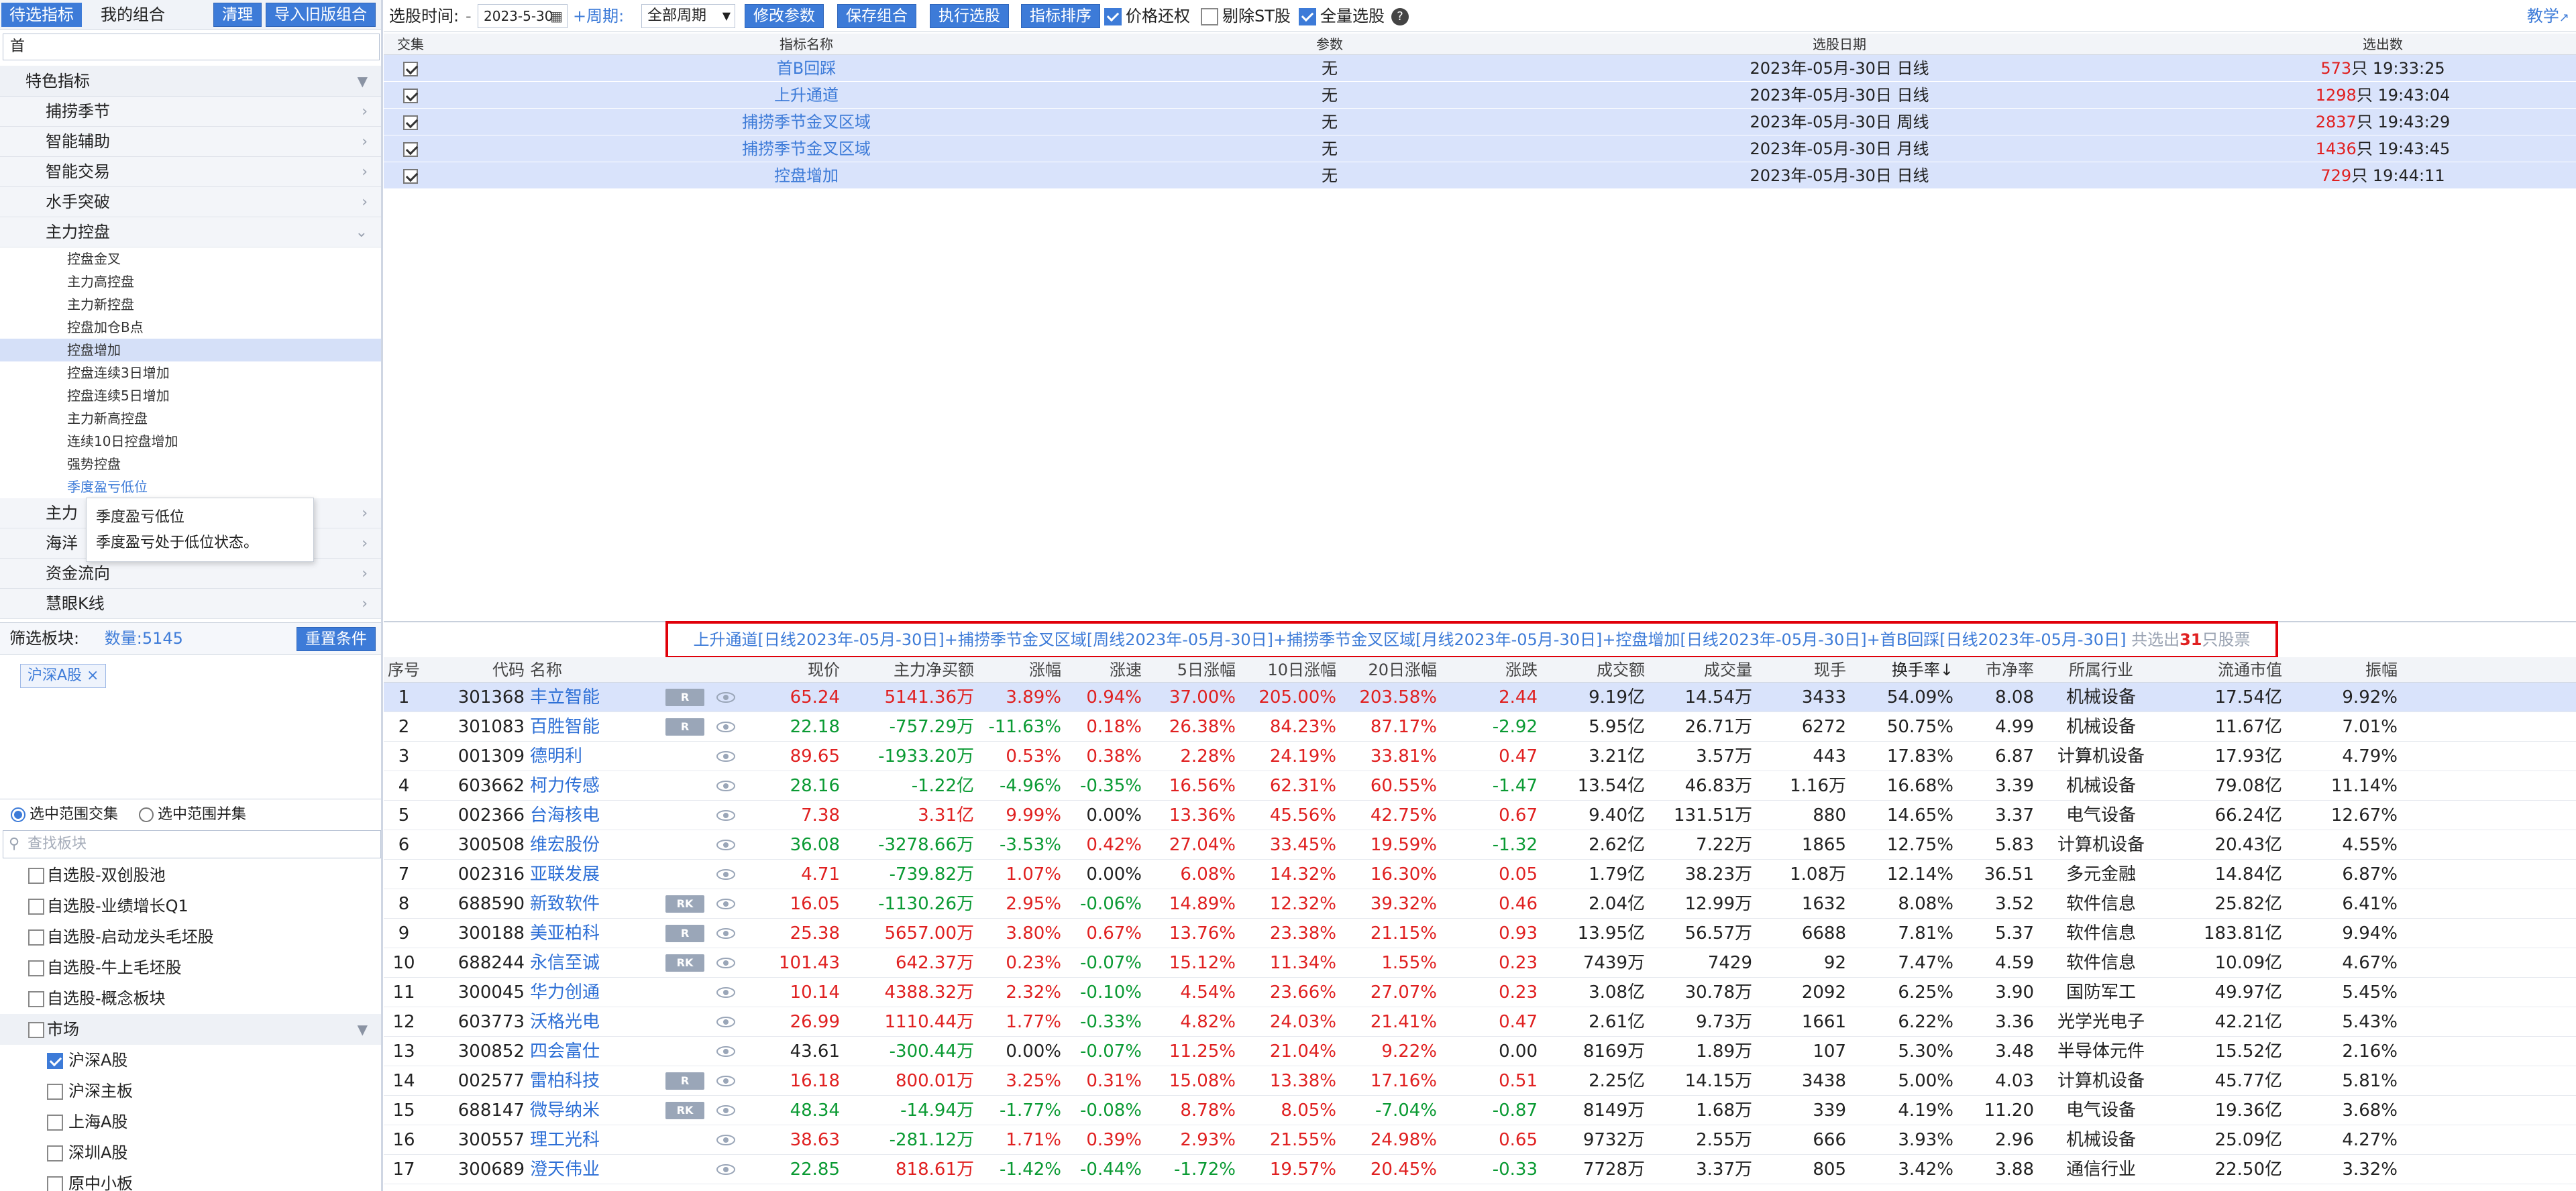 The width and height of the screenshot is (2576, 1191). What do you see at coordinates (190, 1179) in the screenshot?
I see `board-item: 原中小板` at bounding box center [190, 1179].